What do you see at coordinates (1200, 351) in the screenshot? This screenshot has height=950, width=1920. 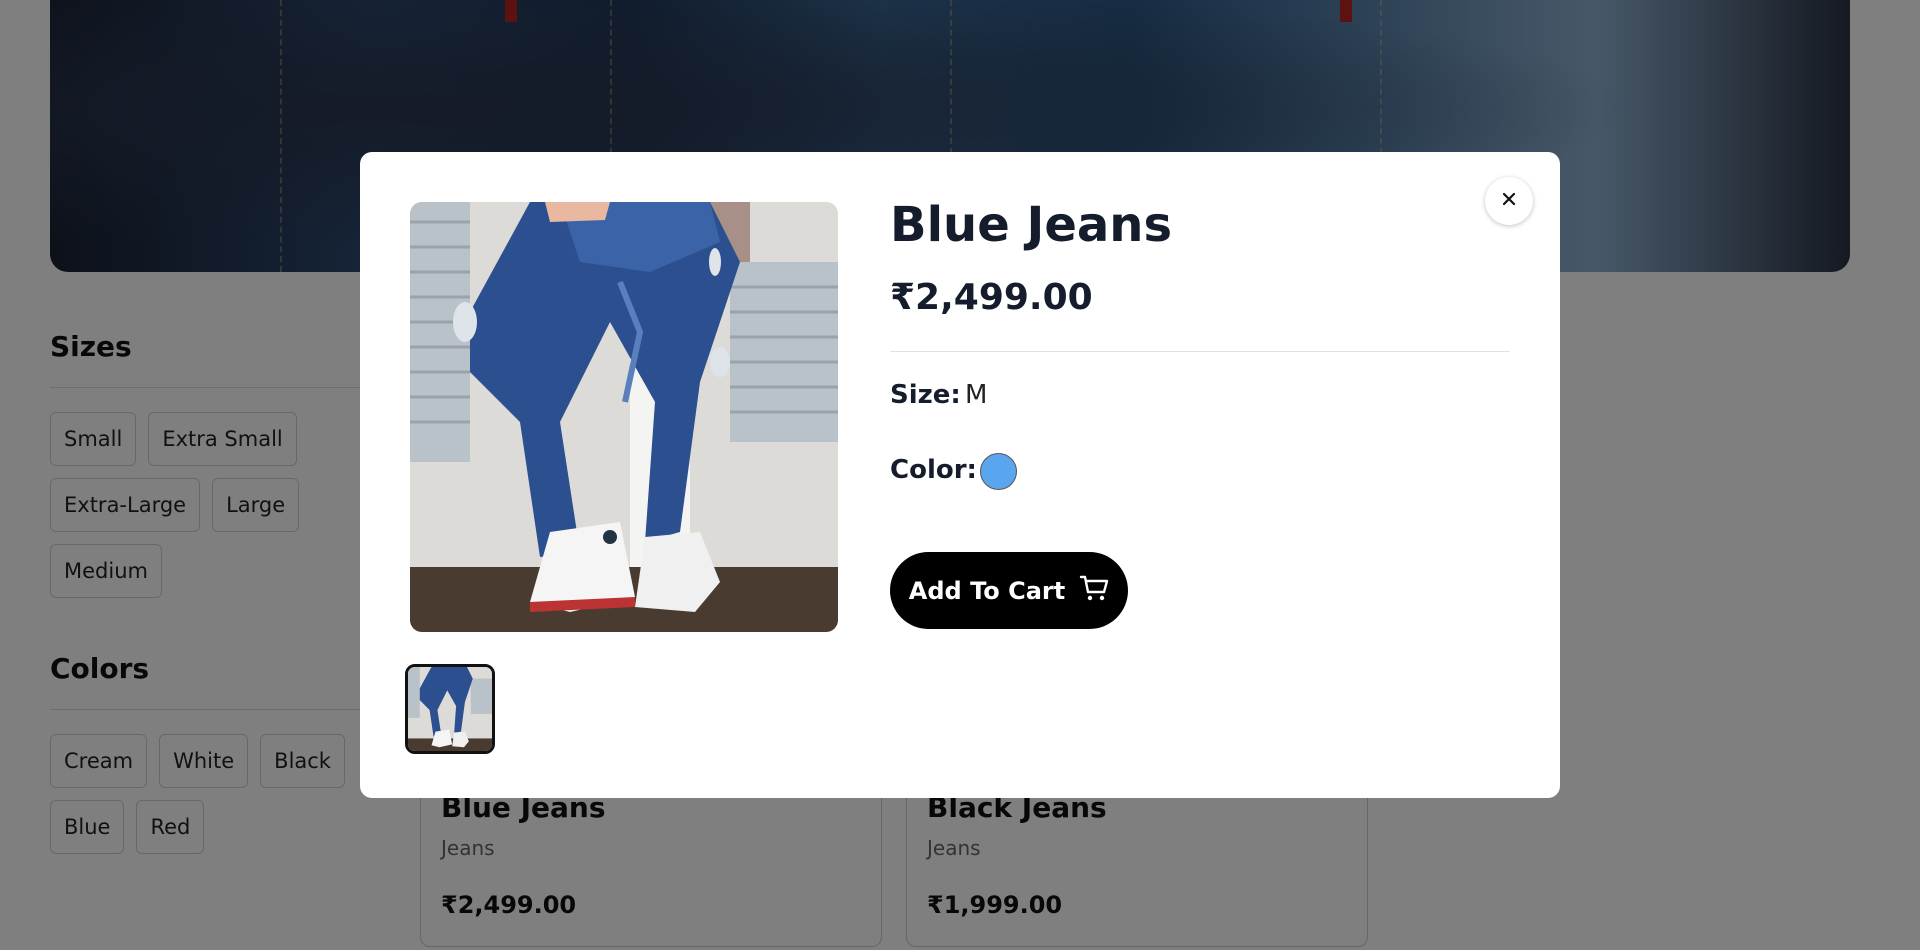 I see `divider` at bounding box center [1200, 351].